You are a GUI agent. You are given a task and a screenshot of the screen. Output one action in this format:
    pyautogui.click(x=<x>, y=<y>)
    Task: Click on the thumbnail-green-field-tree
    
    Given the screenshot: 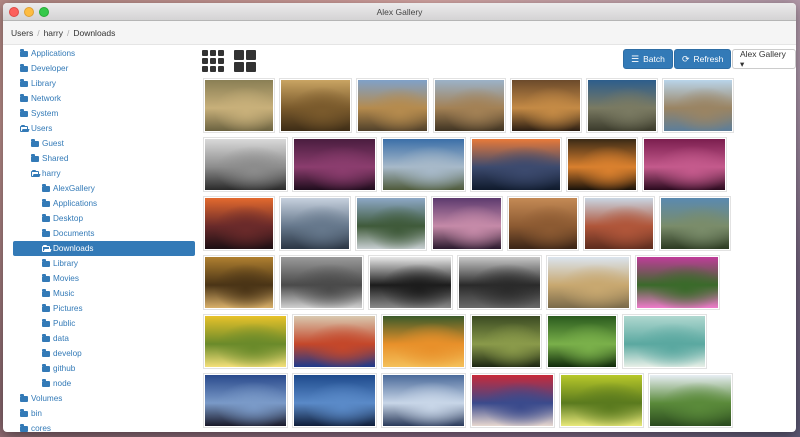 What is the action you would take?
    pyautogui.click(x=690, y=400)
    